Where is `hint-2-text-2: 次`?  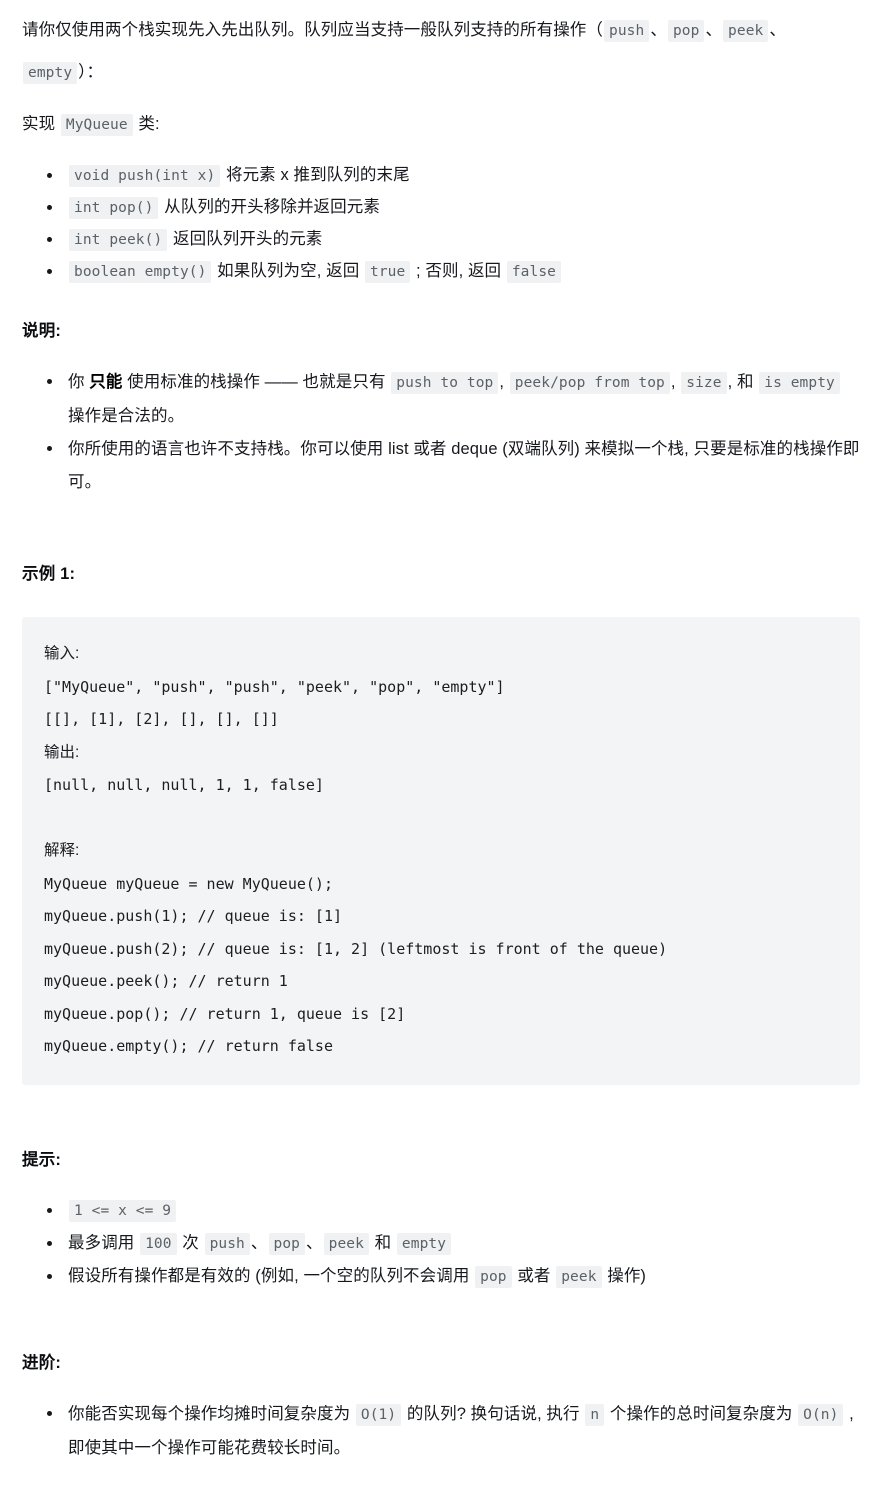
hint-2-text-2: 次 is located at coordinates (190, 1242).